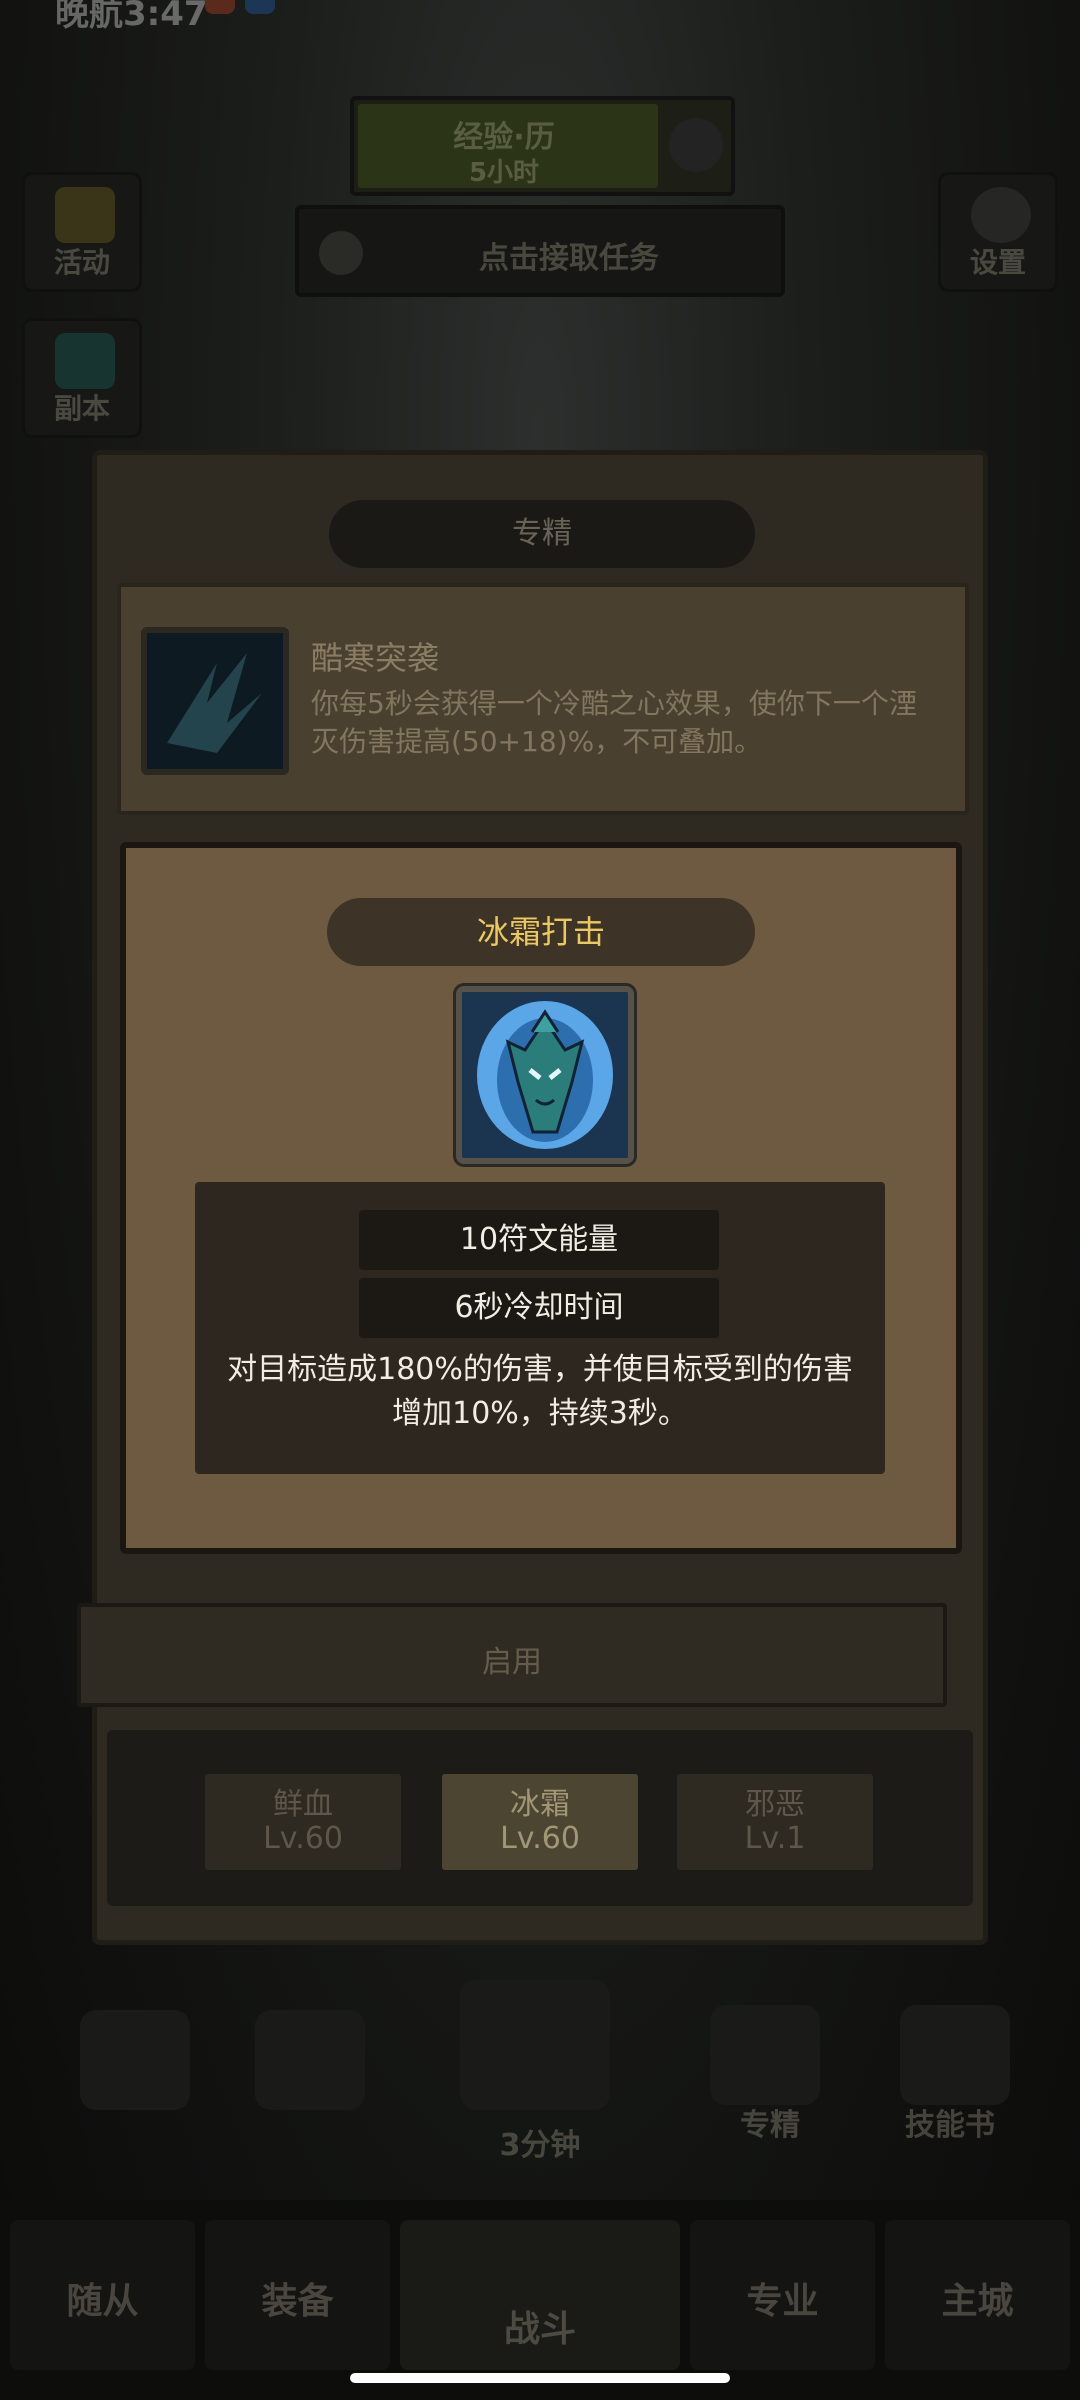 The height and width of the screenshot is (2400, 1080). Describe the element at coordinates (81, 408) in the screenshot. I see `dungeon-label: 副本` at that location.